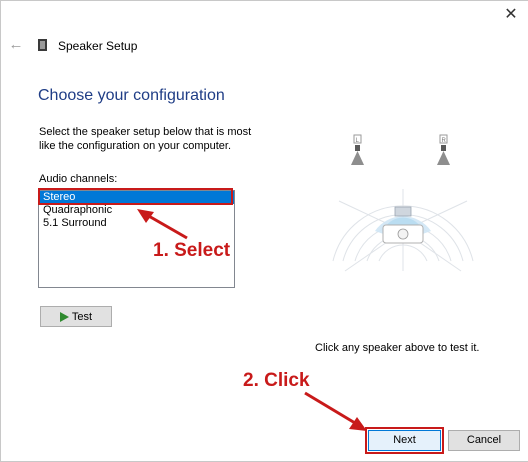  Describe the element at coordinates (397, 348) in the screenshot. I see `test-hint: Click any speaker above to test it.` at that location.